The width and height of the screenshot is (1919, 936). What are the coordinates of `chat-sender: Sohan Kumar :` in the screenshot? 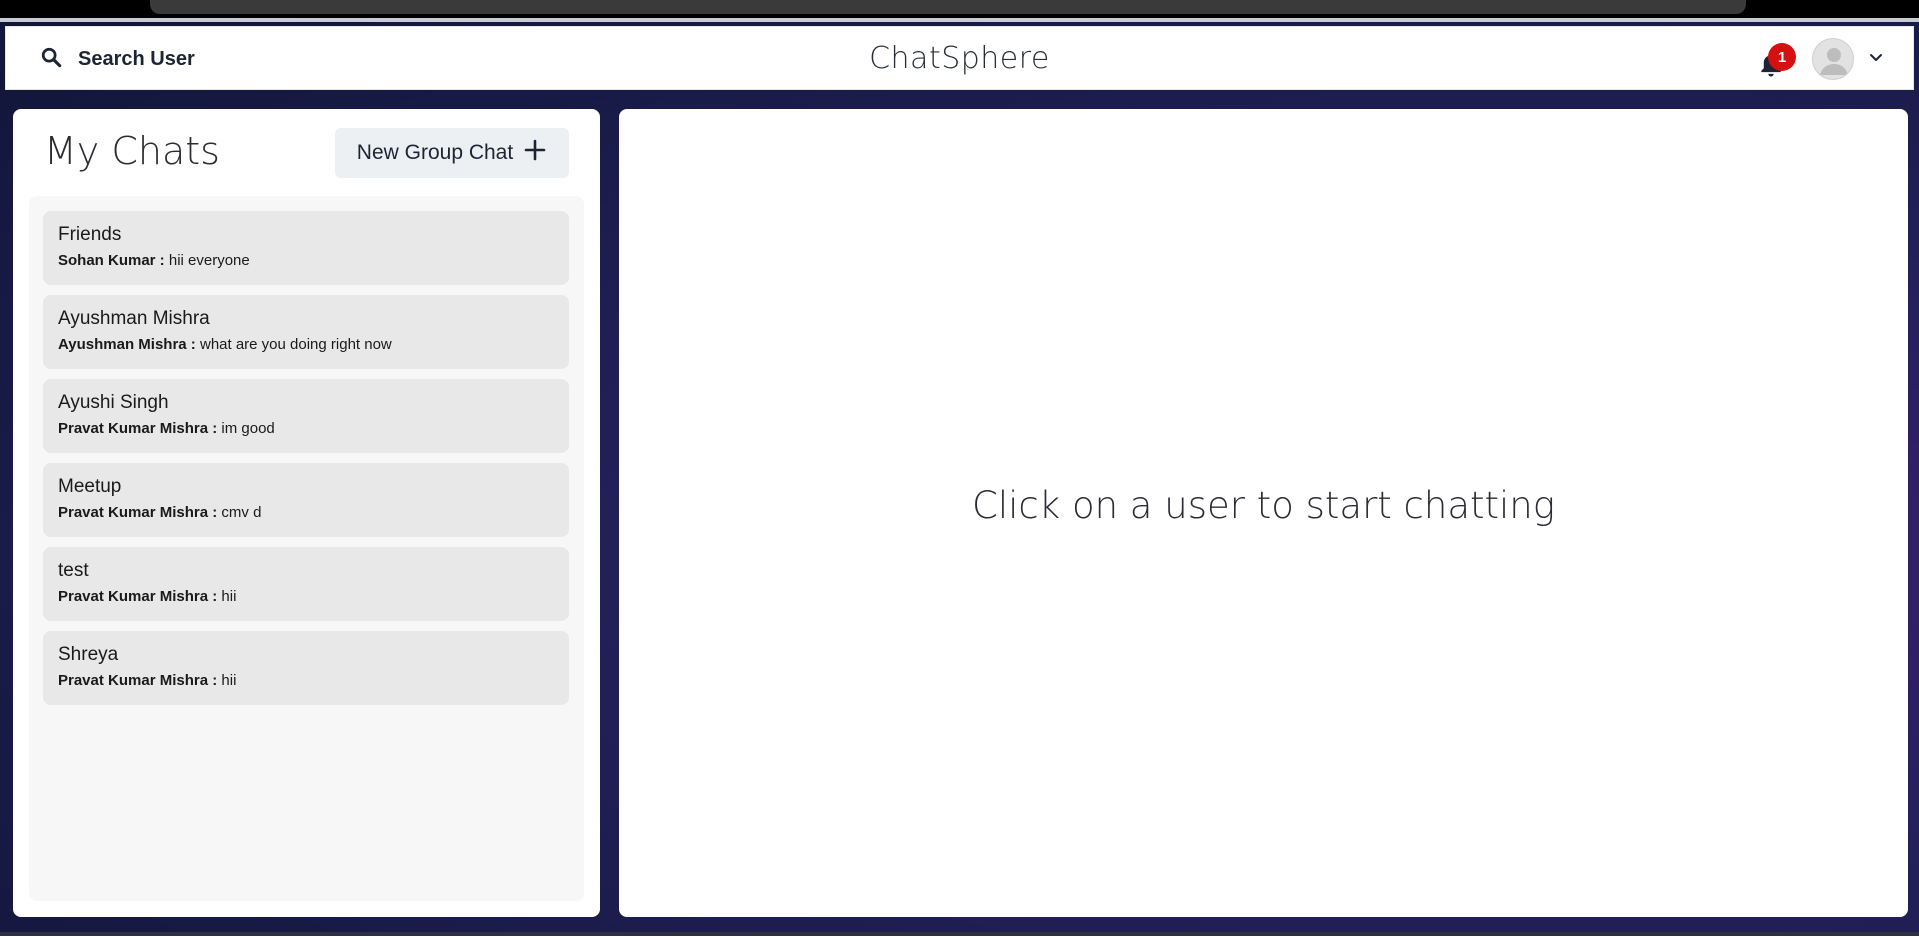 It's located at (111, 260).